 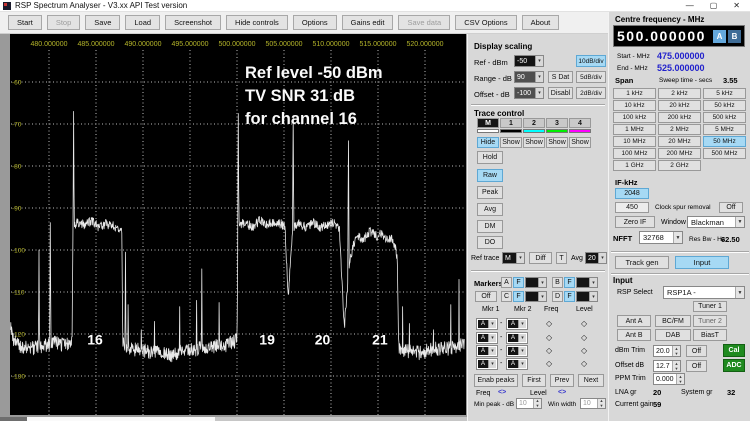 What do you see at coordinates (486, 296) in the screenshot?
I see `markers-off-button: Off` at bounding box center [486, 296].